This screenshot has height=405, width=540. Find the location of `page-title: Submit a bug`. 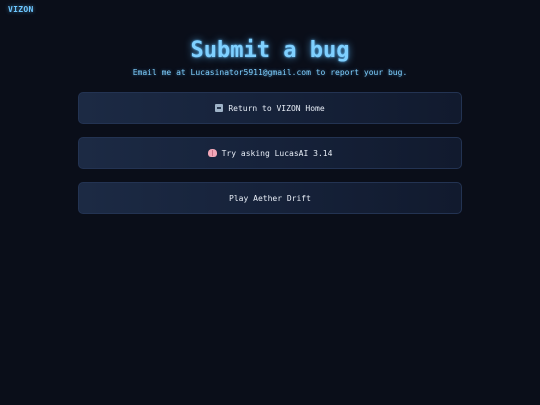

page-title: Submit a bug is located at coordinates (270, 50).